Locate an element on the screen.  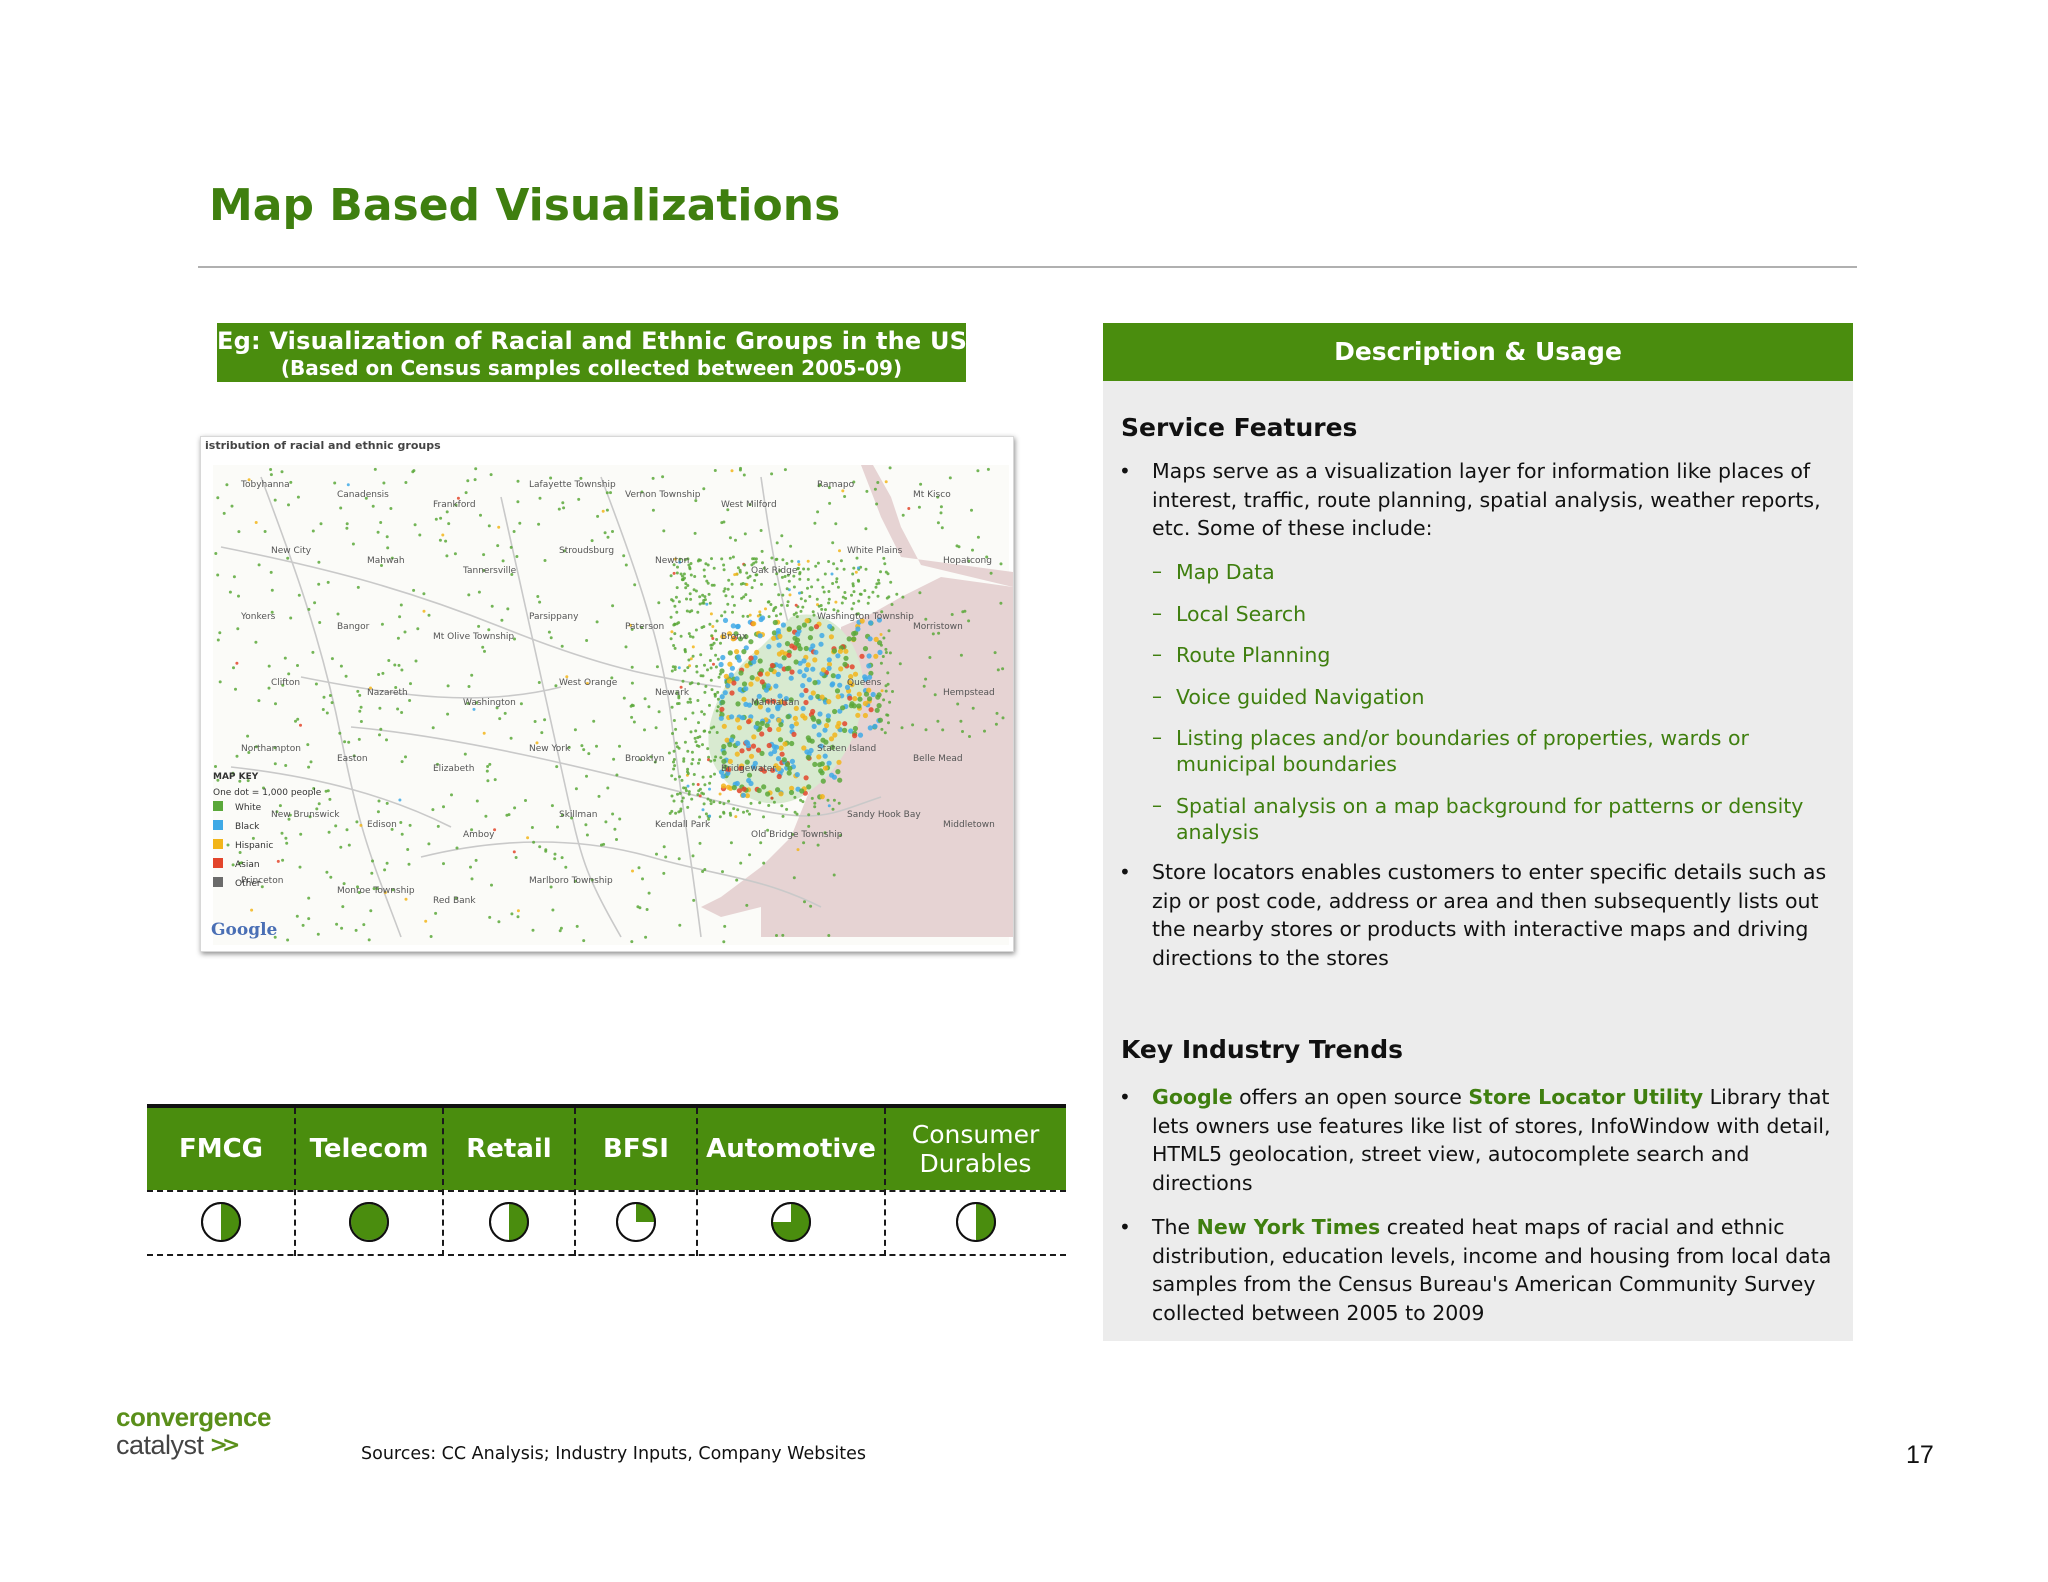
industry-header: BFSI is located at coordinates (636, 1149).